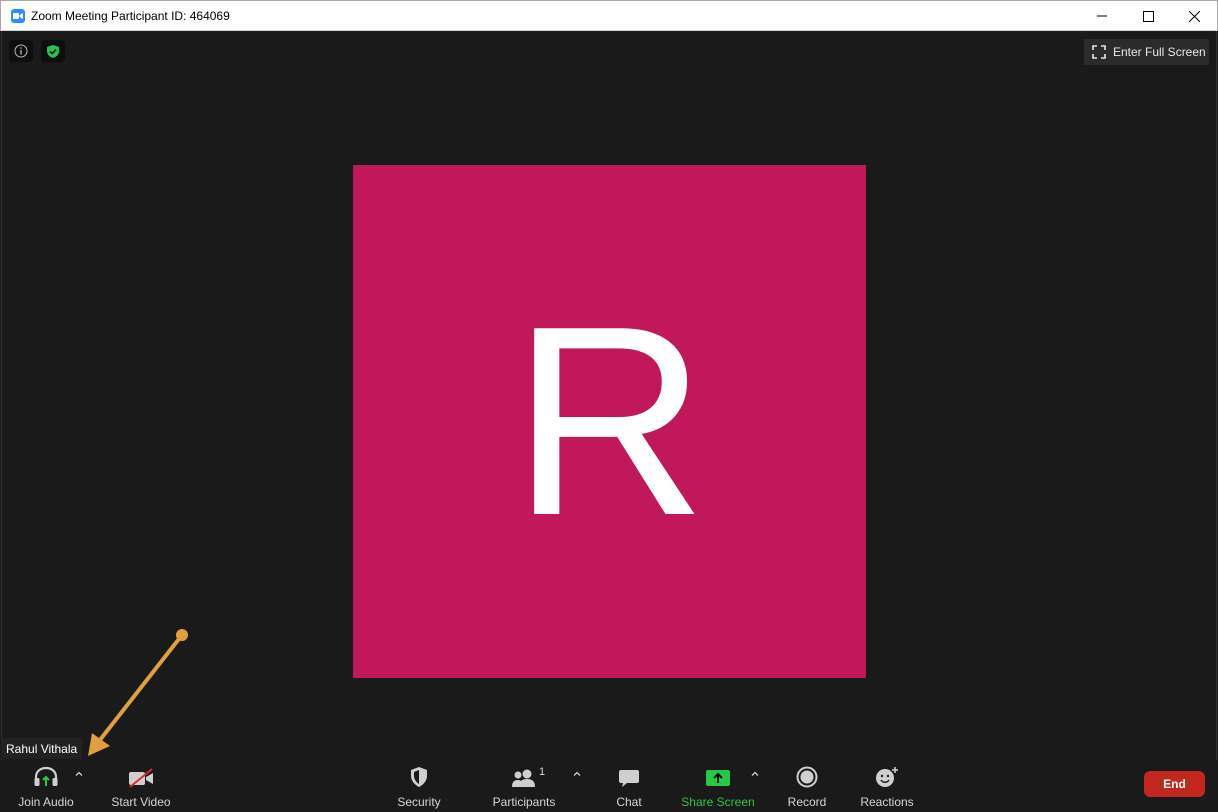  I want to click on join-audio-label: Join Audio, so click(46, 802).